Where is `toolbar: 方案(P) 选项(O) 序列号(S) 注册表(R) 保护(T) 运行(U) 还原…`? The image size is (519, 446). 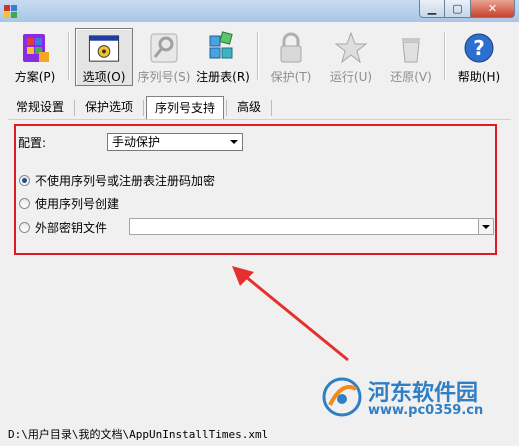 toolbar: 方案(P) 选项(O) 序列号(S) 注册表(R) 保护(T) 运行(U) 还原… is located at coordinates (259, 55).